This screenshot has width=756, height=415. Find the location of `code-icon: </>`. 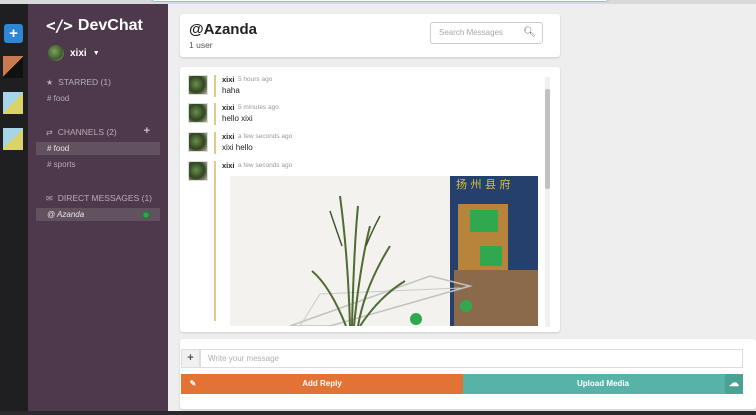

code-icon: </> is located at coordinates (59, 25).